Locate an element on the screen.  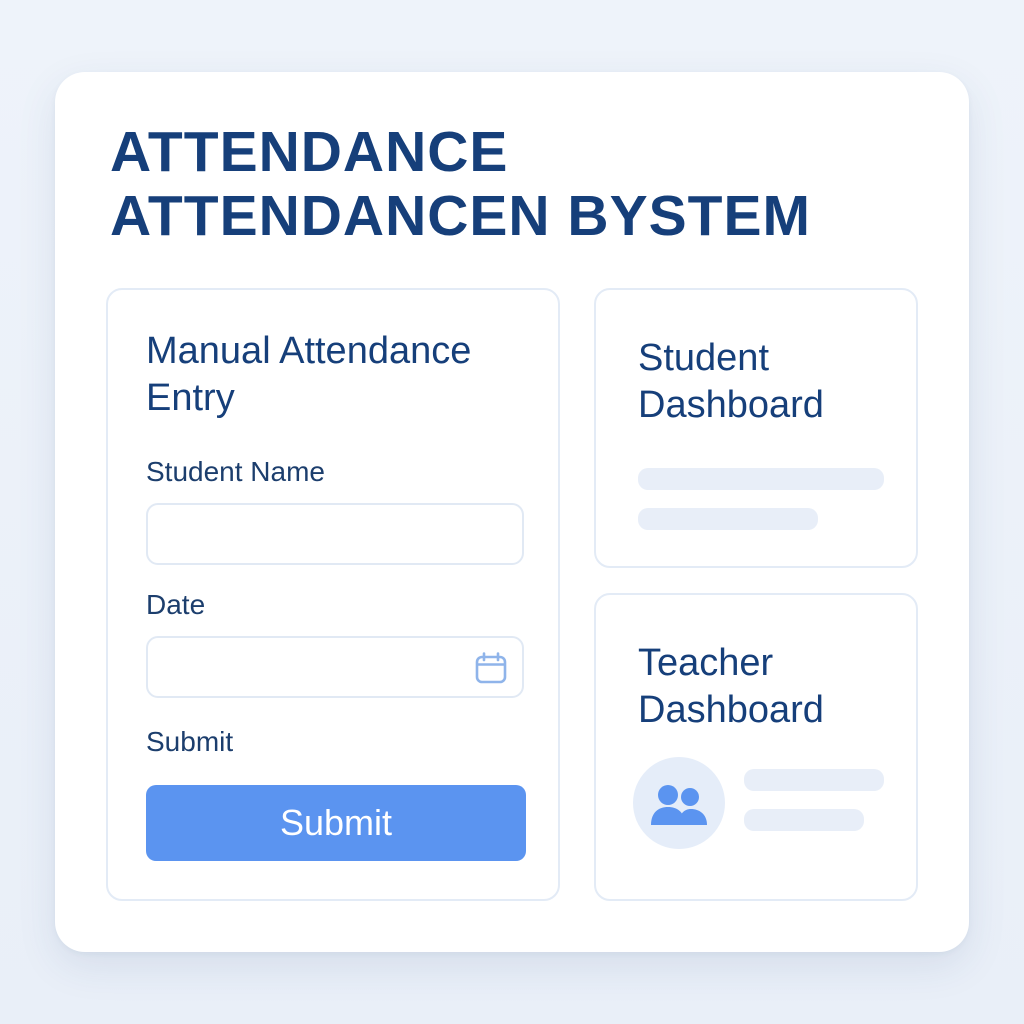
student-dashboard-title-line-1: Student is located at coordinates (703, 358).